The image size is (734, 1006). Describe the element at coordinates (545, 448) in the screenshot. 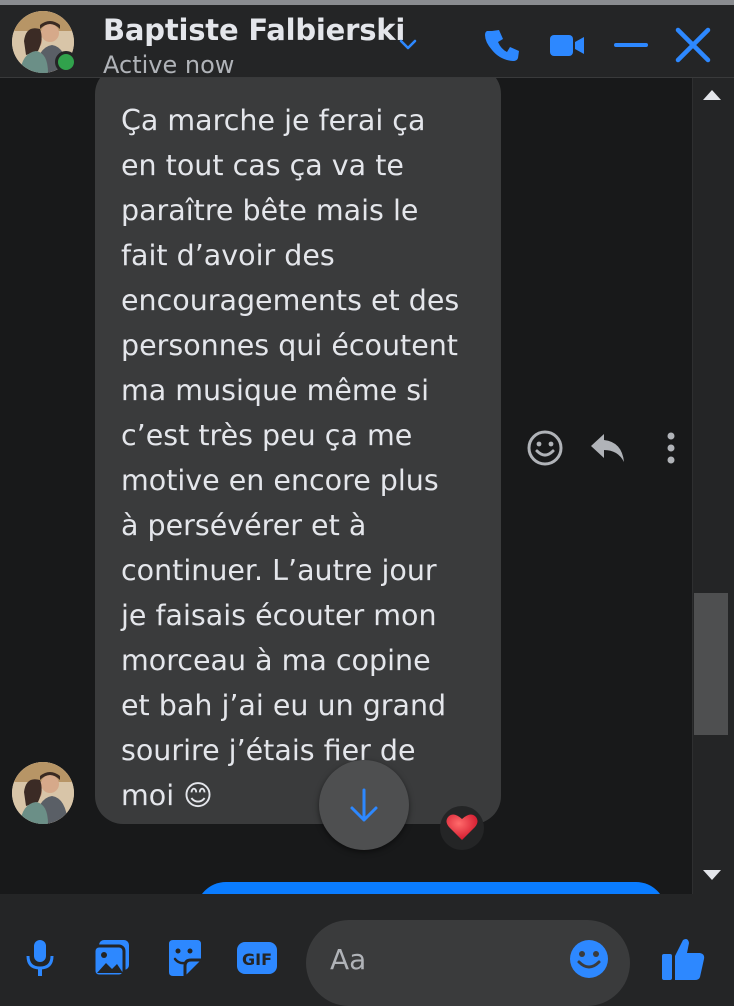

I see `react-icon` at that location.